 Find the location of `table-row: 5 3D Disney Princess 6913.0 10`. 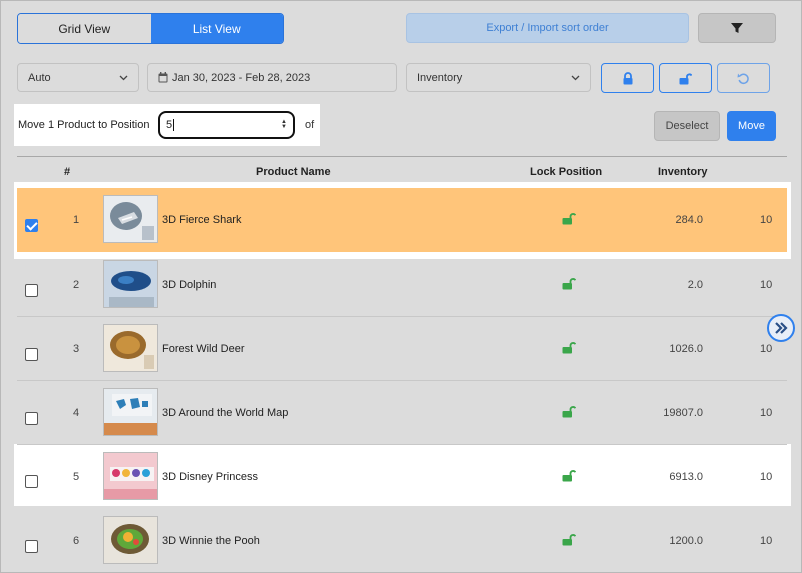

table-row: 5 3D Disney Princess 6913.0 10 is located at coordinates (402, 475).